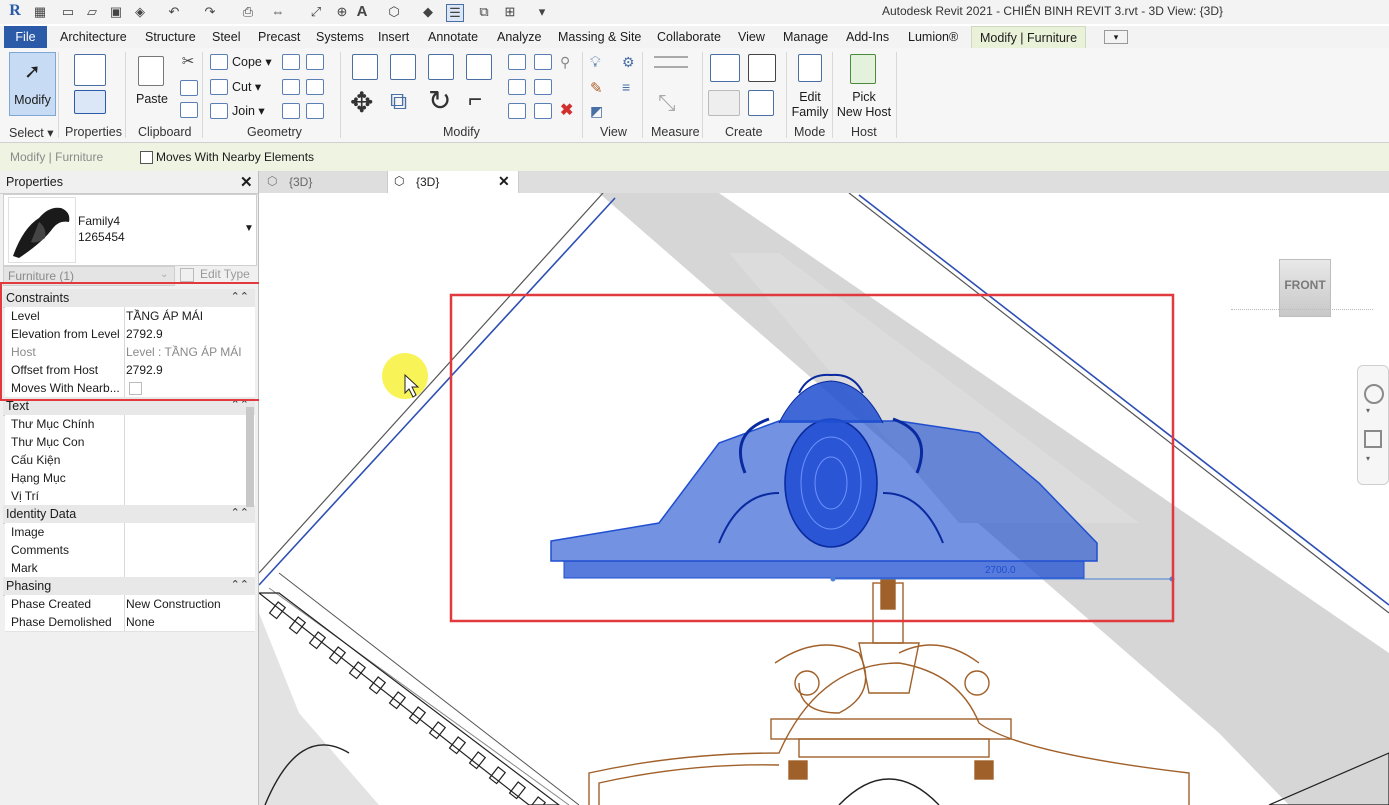 The width and height of the screenshot is (1389, 805). Describe the element at coordinates (252, 61) in the screenshot. I see `cope-button: Cope ▾` at that location.